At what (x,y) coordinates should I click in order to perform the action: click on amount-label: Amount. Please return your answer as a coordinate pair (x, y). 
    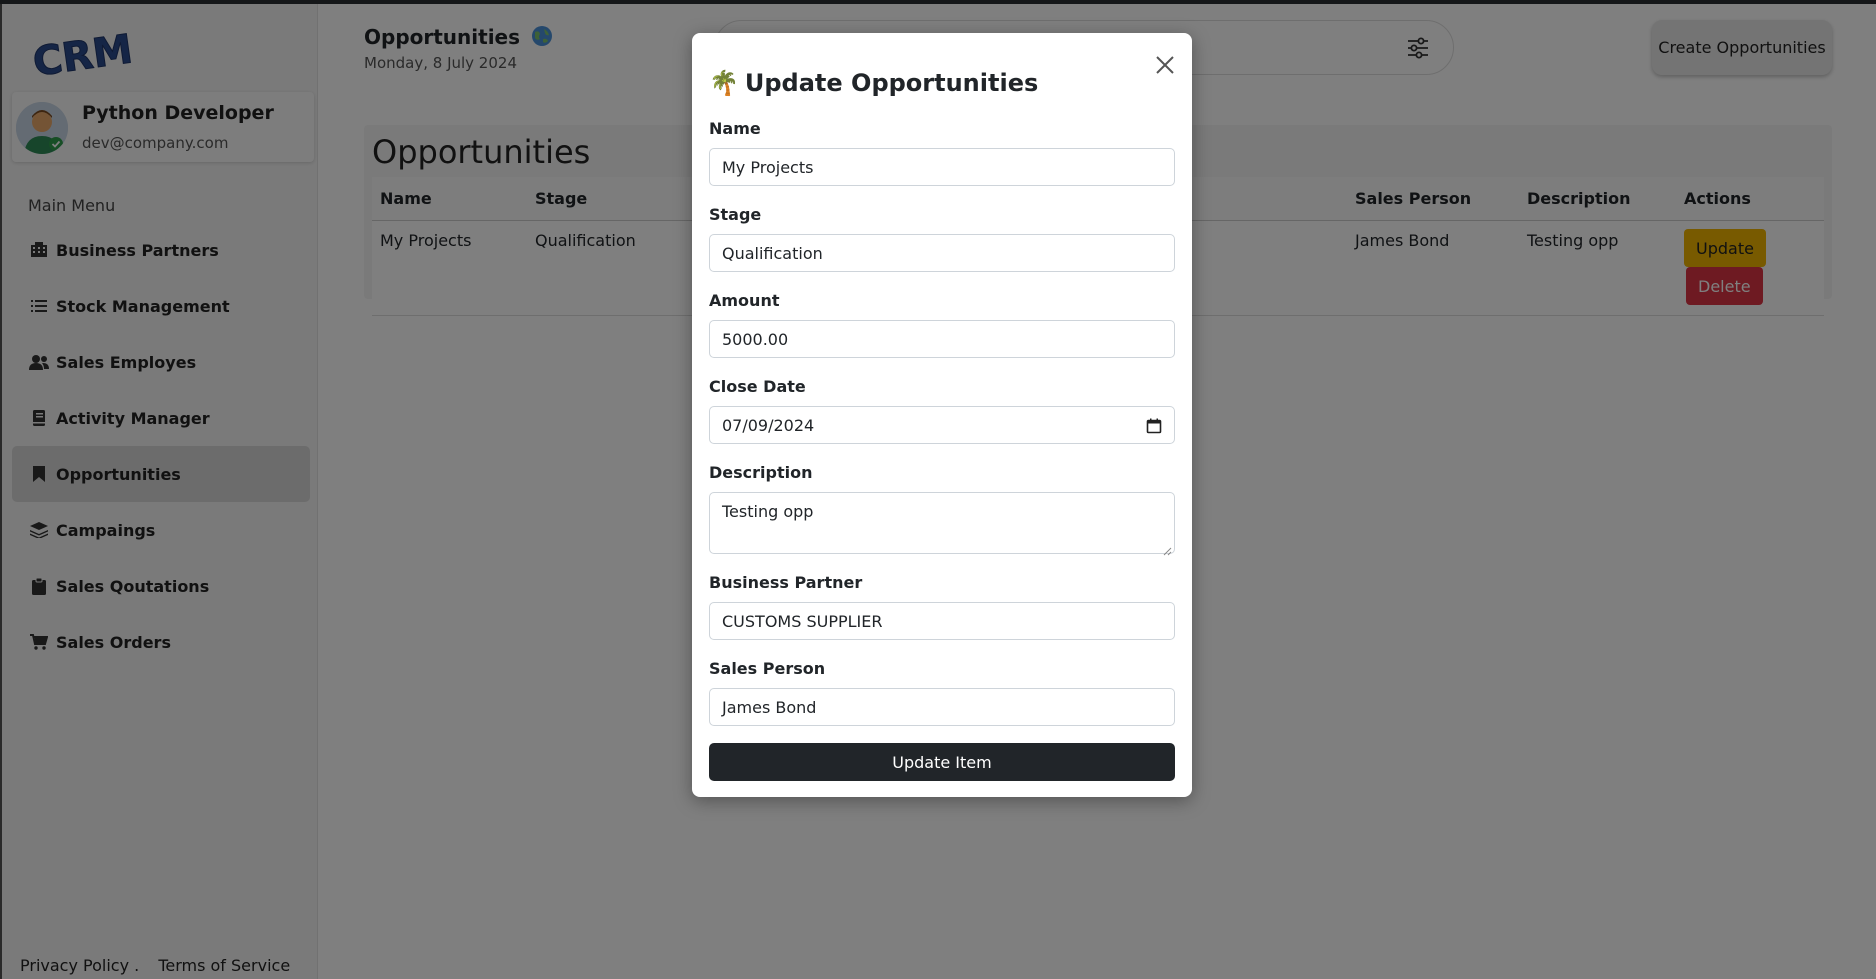
    Looking at the image, I should click on (744, 300).